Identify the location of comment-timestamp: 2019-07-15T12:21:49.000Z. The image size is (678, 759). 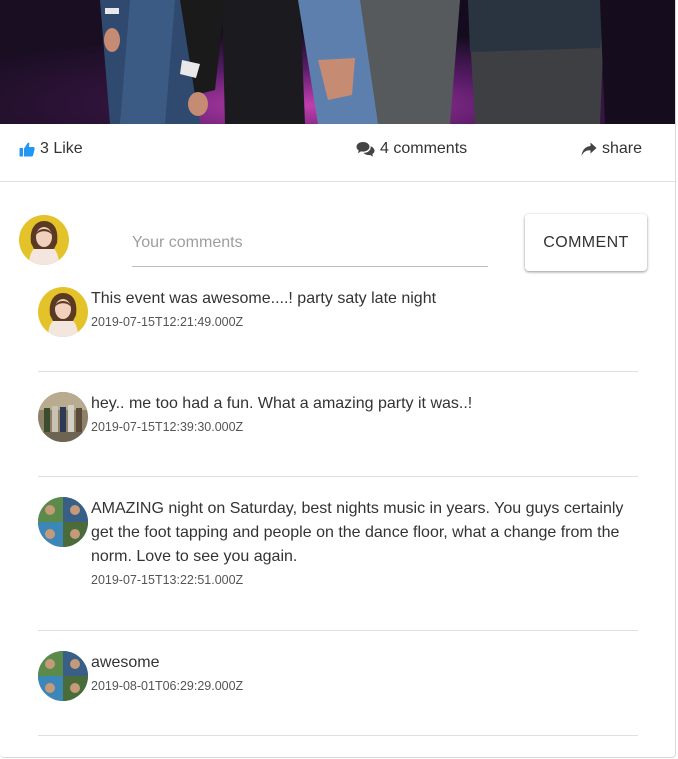
(167, 322).